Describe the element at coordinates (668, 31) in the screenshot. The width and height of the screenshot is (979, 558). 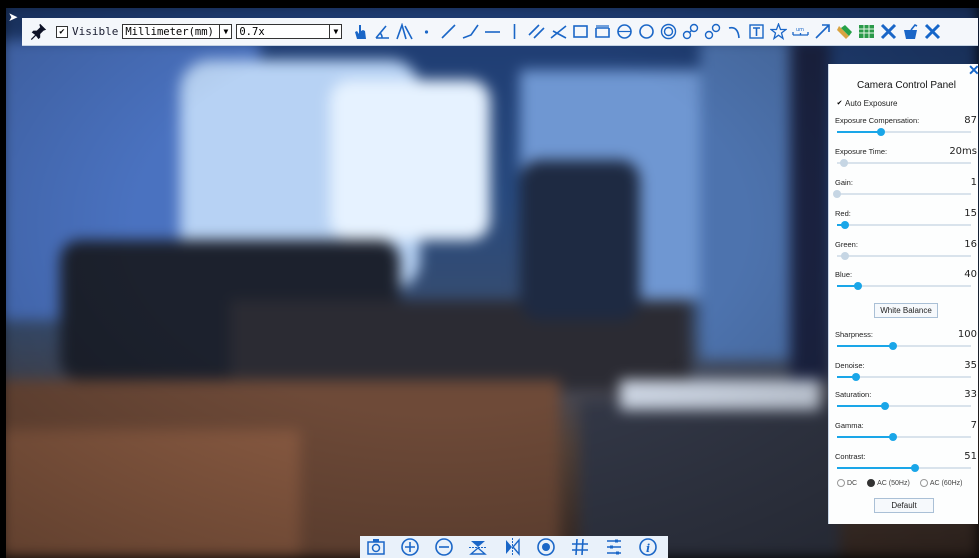
I see `concentric-circle-icon` at that location.